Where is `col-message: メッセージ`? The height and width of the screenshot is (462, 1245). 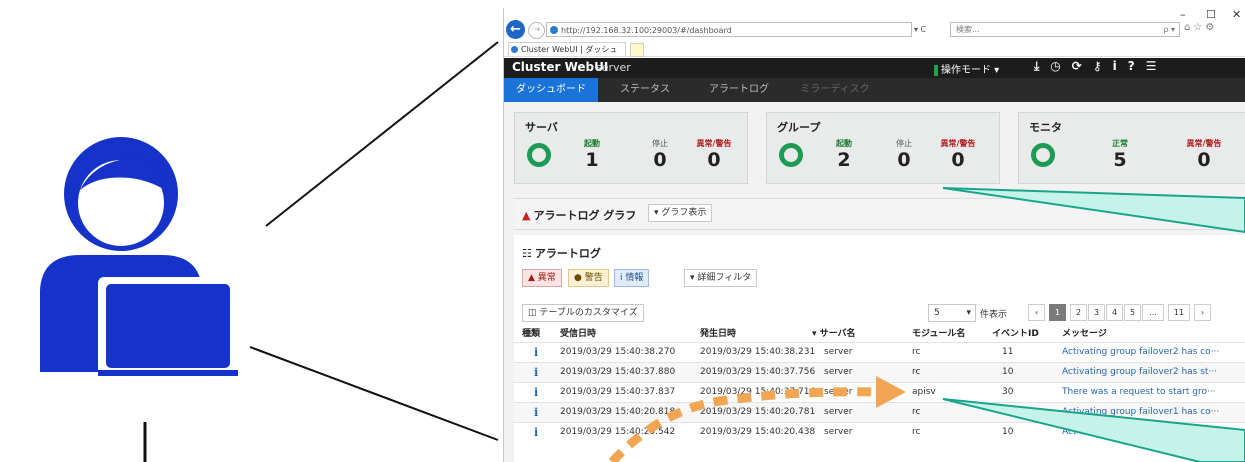 col-message: メッセージ is located at coordinates (1084, 332).